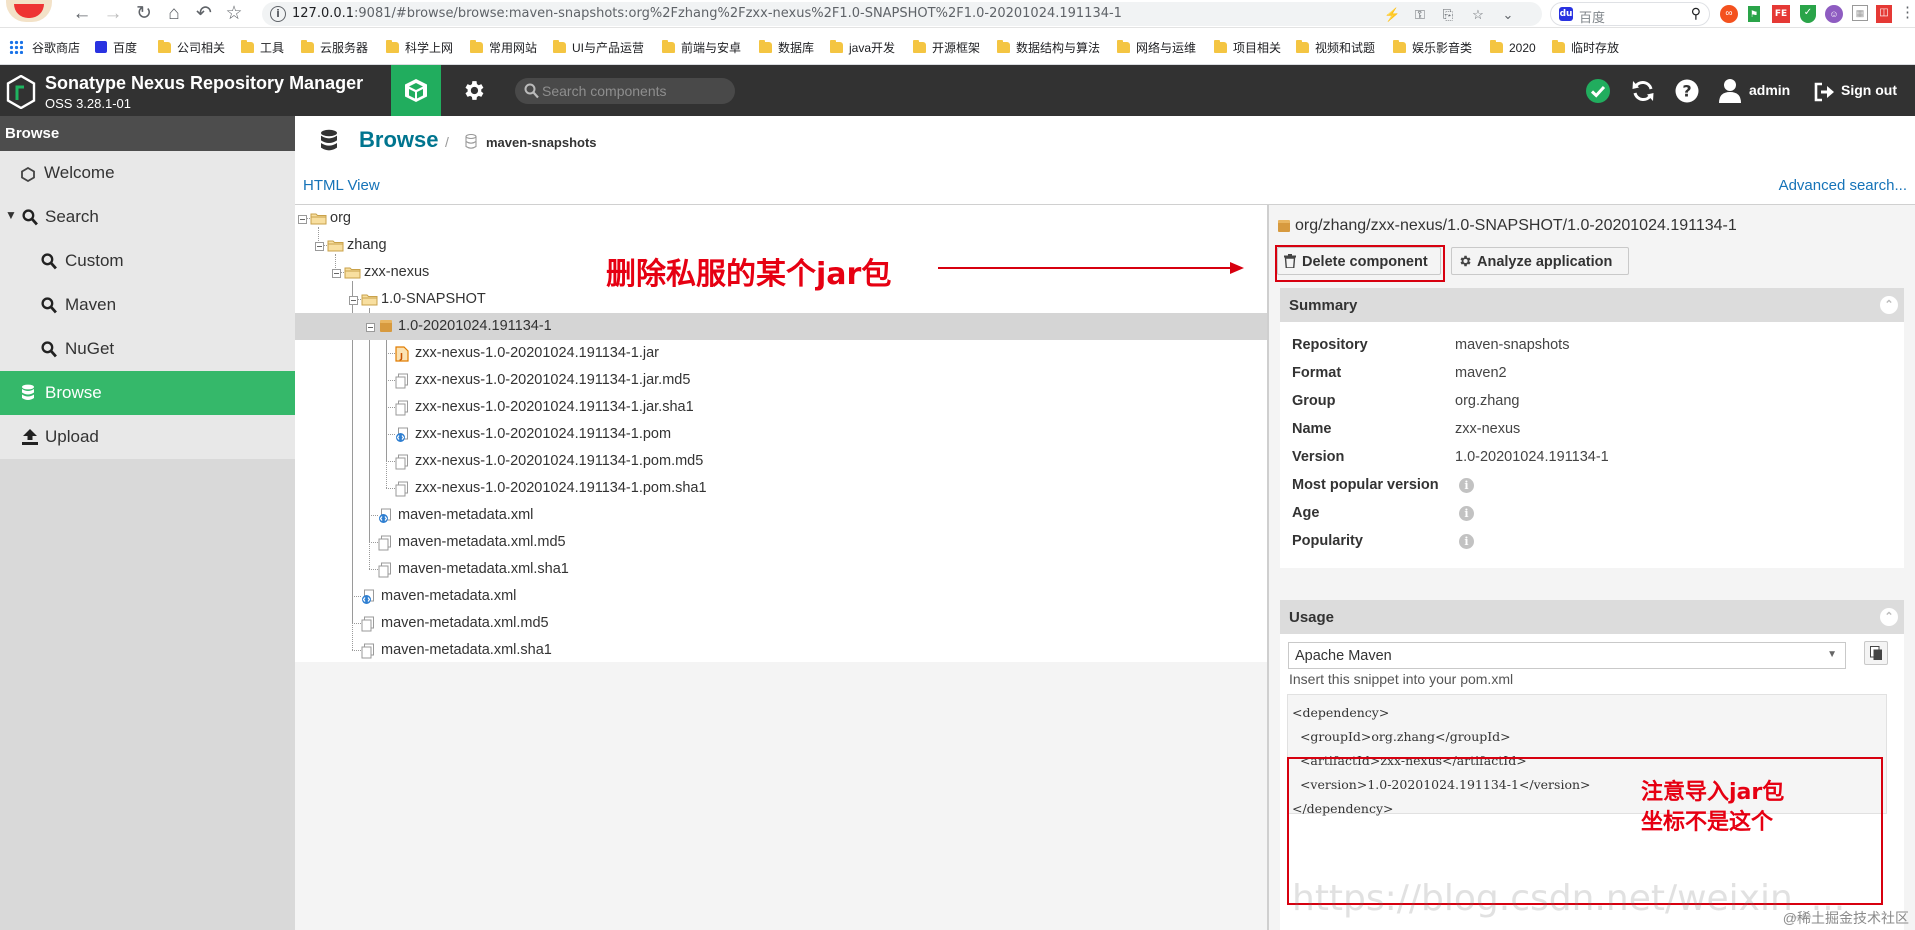 Image resolution: width=1915 pixels, height=930 pixels. I want to click on summary-panel-header: Summary ⌃, so click(1592, 305).